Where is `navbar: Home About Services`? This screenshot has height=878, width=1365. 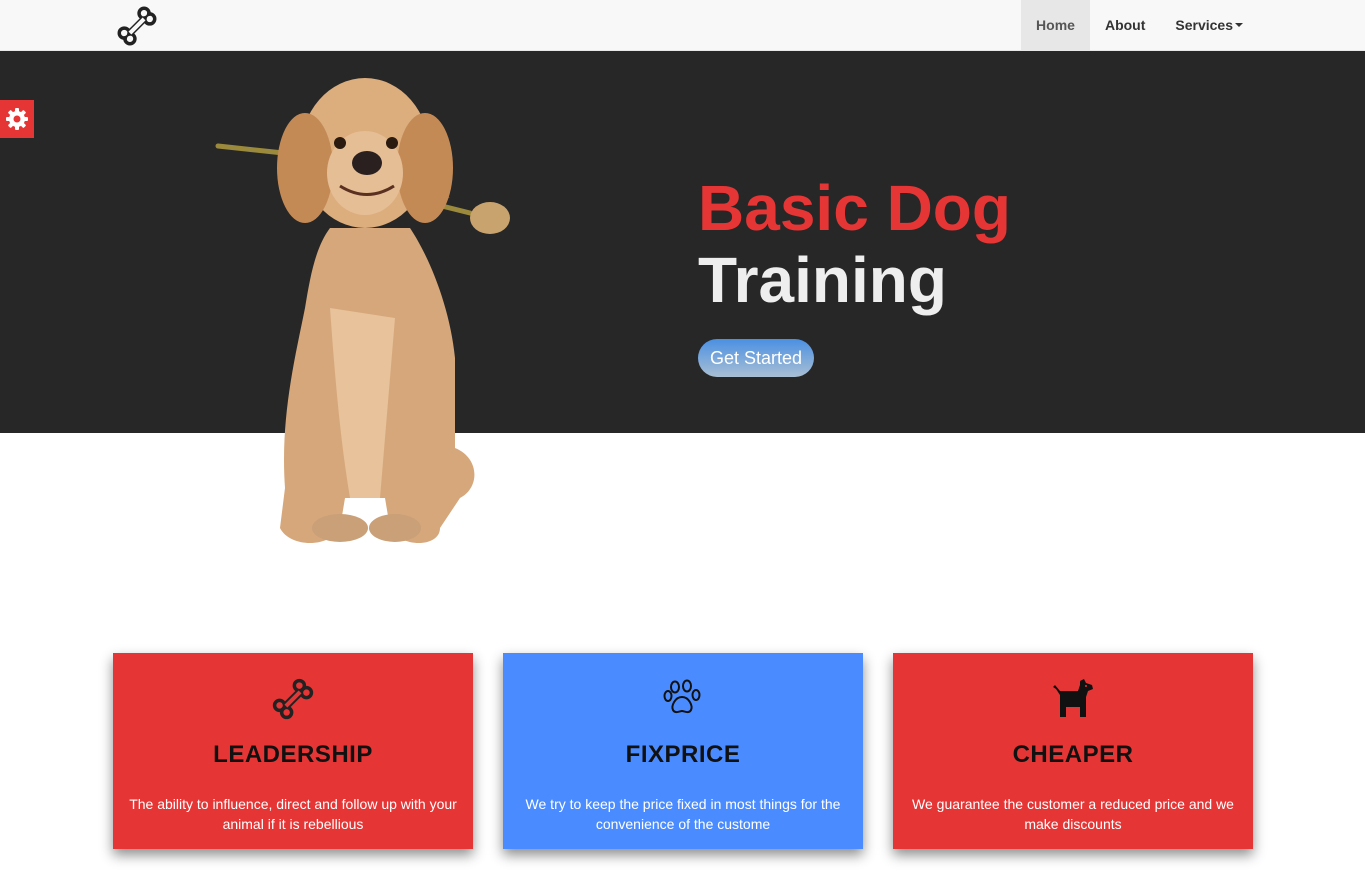
navbar: Home About Services is located at coordinates (682, 25).